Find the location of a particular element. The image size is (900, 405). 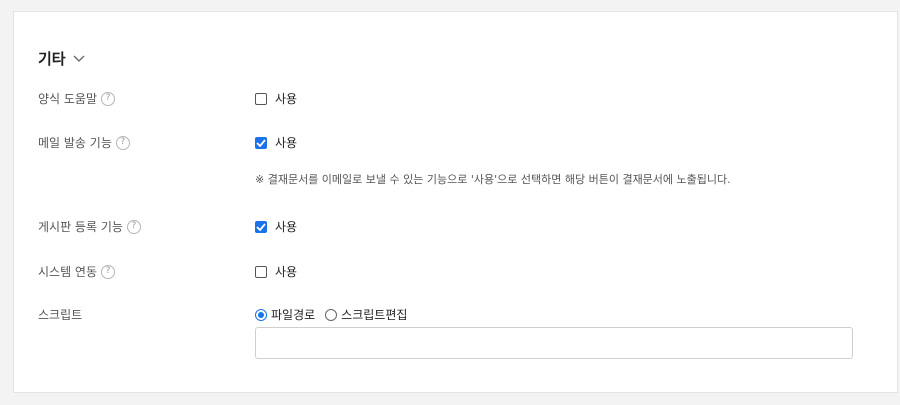

system-link-option-label: 사용 is located at coordinates (286, 272).